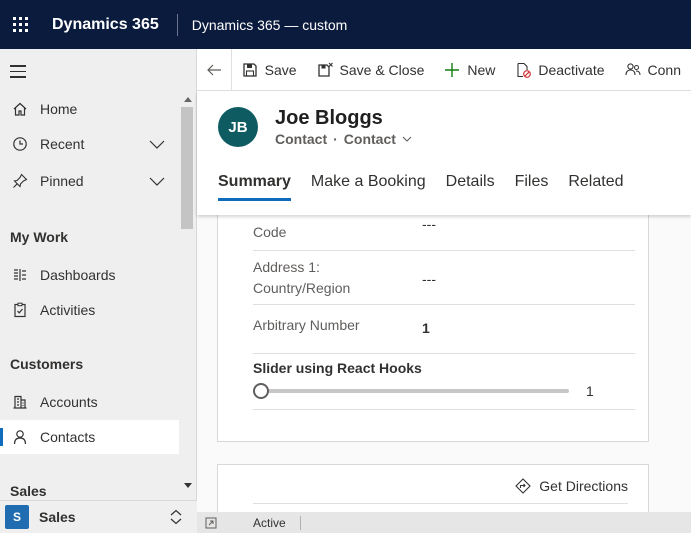 The height and width of the screenshot is (533, 691). Describe the element at coordinates (47, 364) in the screenshot. I see `group-title-customers: Customers` at that location.